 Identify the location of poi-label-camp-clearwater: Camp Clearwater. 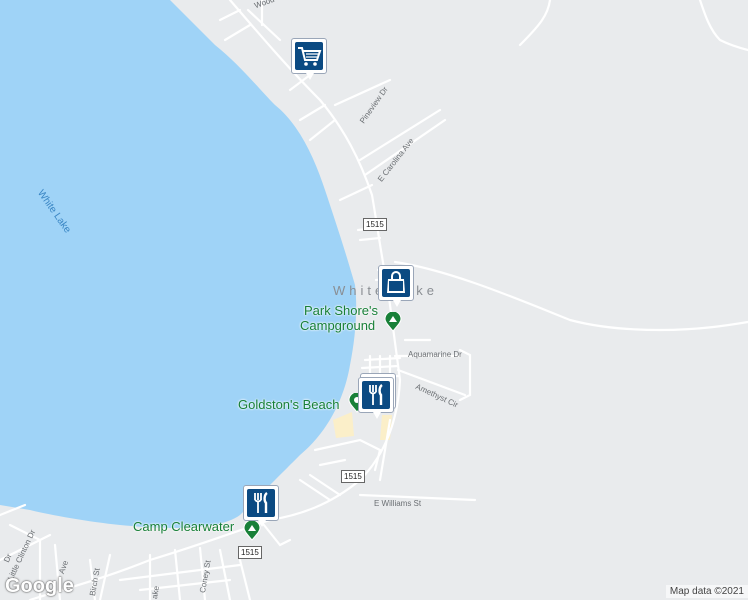
(183, 526).